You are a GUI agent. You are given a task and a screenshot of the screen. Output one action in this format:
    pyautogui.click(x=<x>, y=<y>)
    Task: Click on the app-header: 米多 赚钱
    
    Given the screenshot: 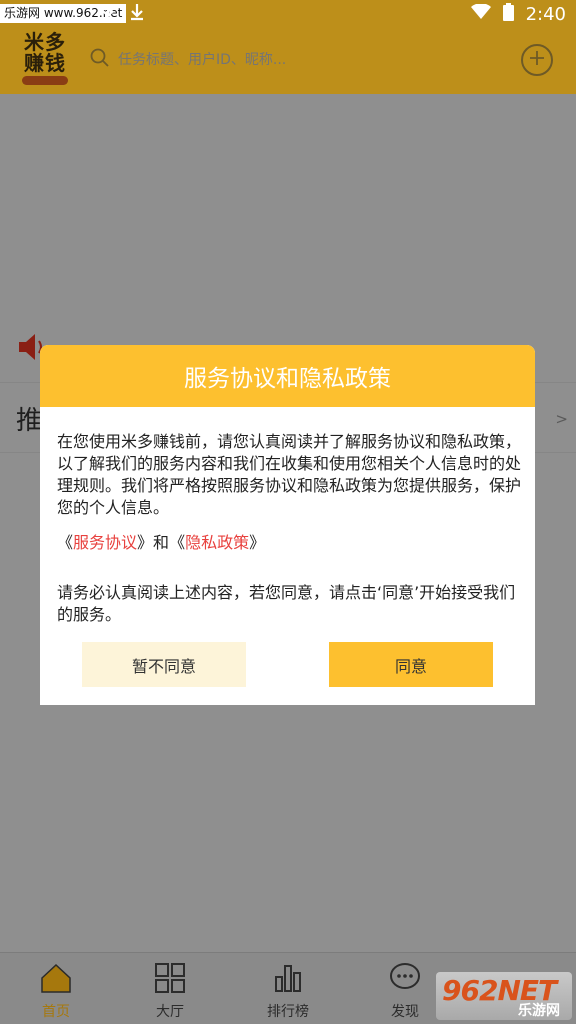 What is the action you would take?
    pyautogui.click(x=288, y=61)
    